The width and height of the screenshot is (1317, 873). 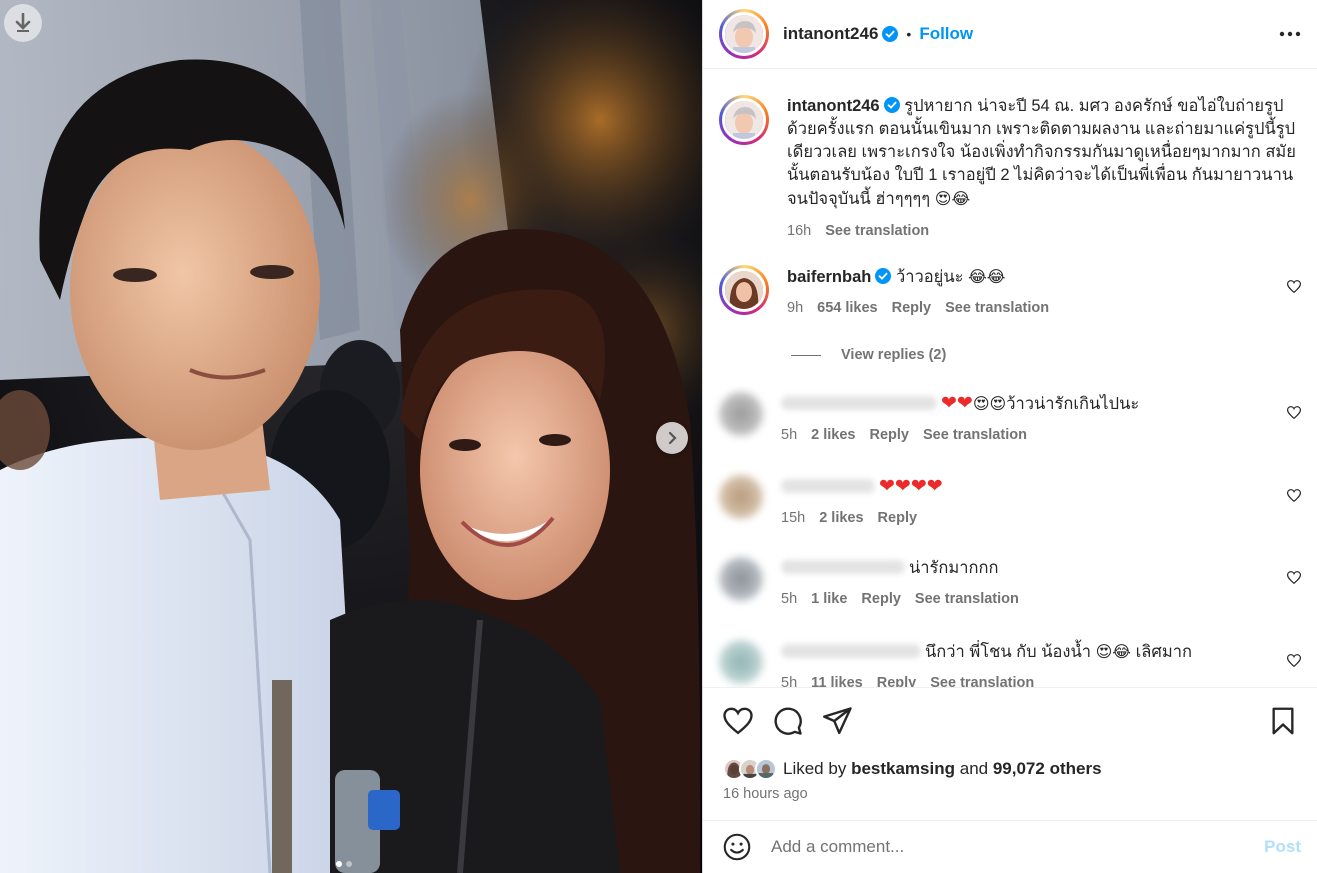 I want to click on carousel-next-button, so click(x=672, y=438).